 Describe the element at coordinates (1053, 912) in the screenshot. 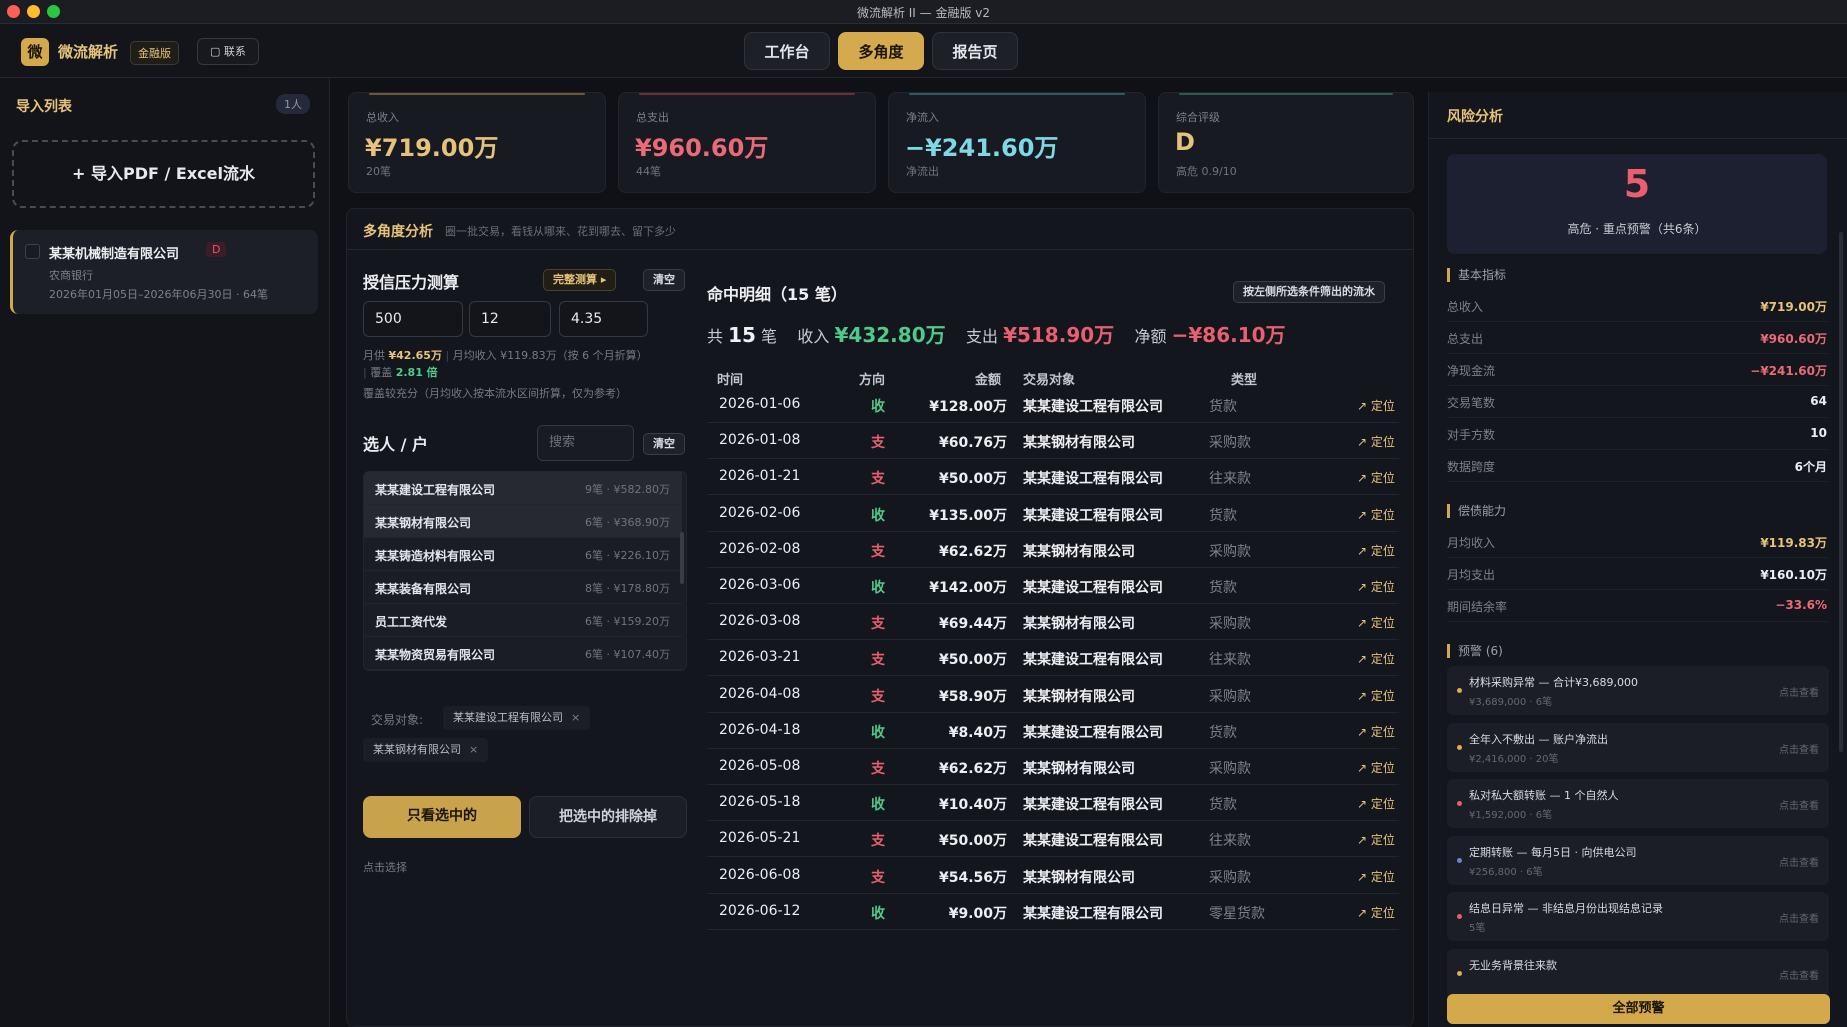

I see `table-row: 2026-06-12 收 ¥9.00万 某某建设工程有限公司 零星货款 ↗ 定位` at that location.